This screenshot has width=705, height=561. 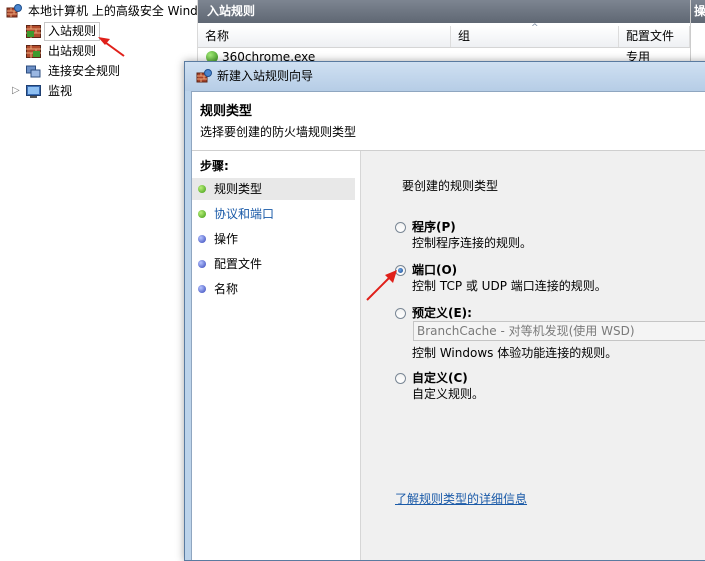 I want to click on actions-title: 操, so click(x=698, y=11).